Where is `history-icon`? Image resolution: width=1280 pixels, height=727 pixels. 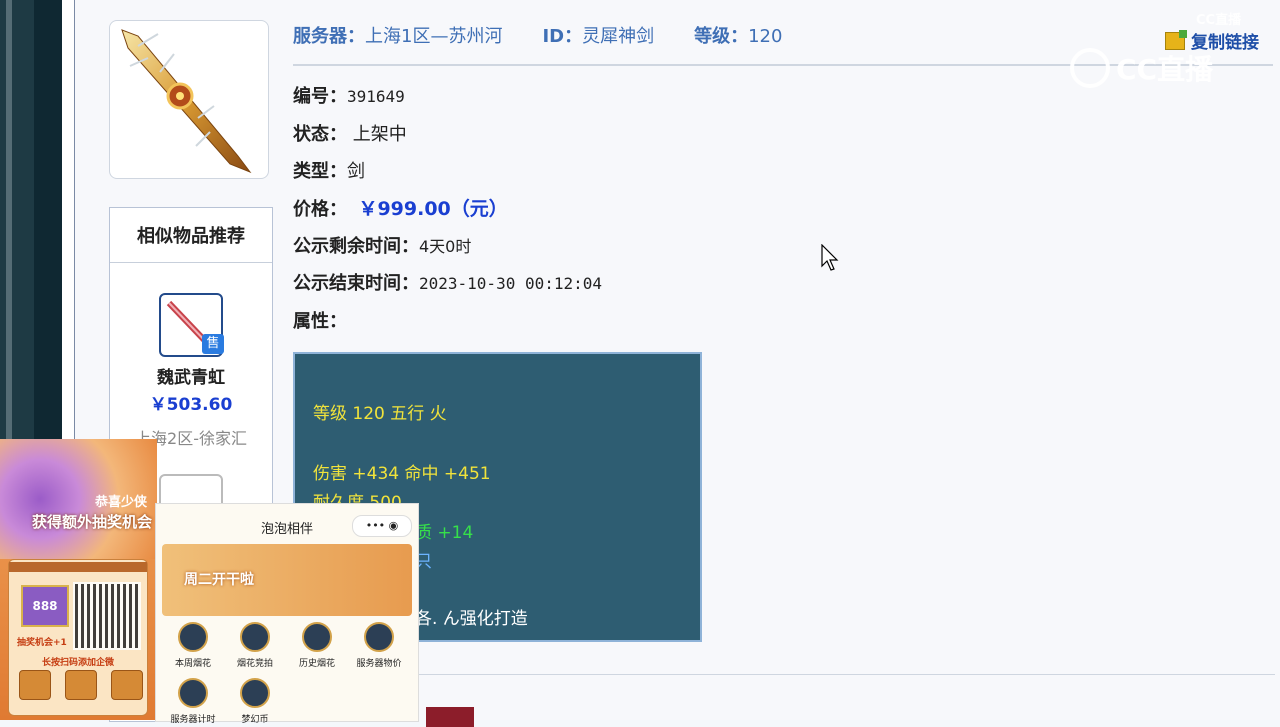 history-icon is located at coordinates (317, 637).